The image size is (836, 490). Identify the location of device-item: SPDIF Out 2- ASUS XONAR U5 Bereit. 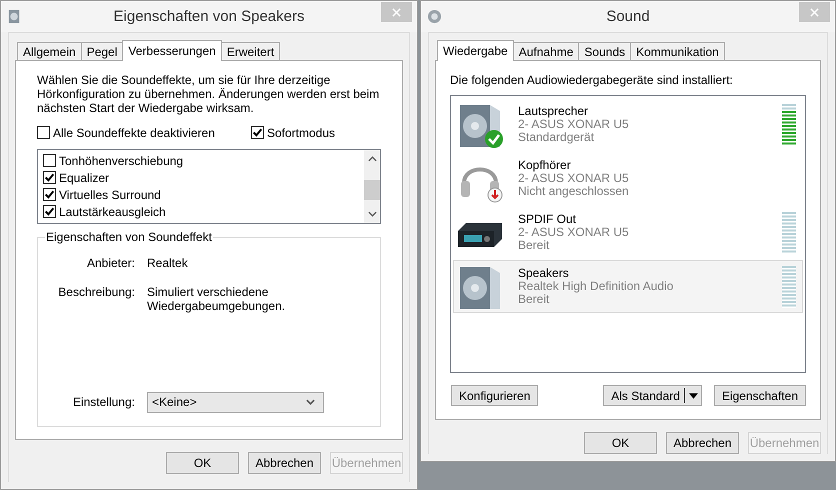
(628, 232).